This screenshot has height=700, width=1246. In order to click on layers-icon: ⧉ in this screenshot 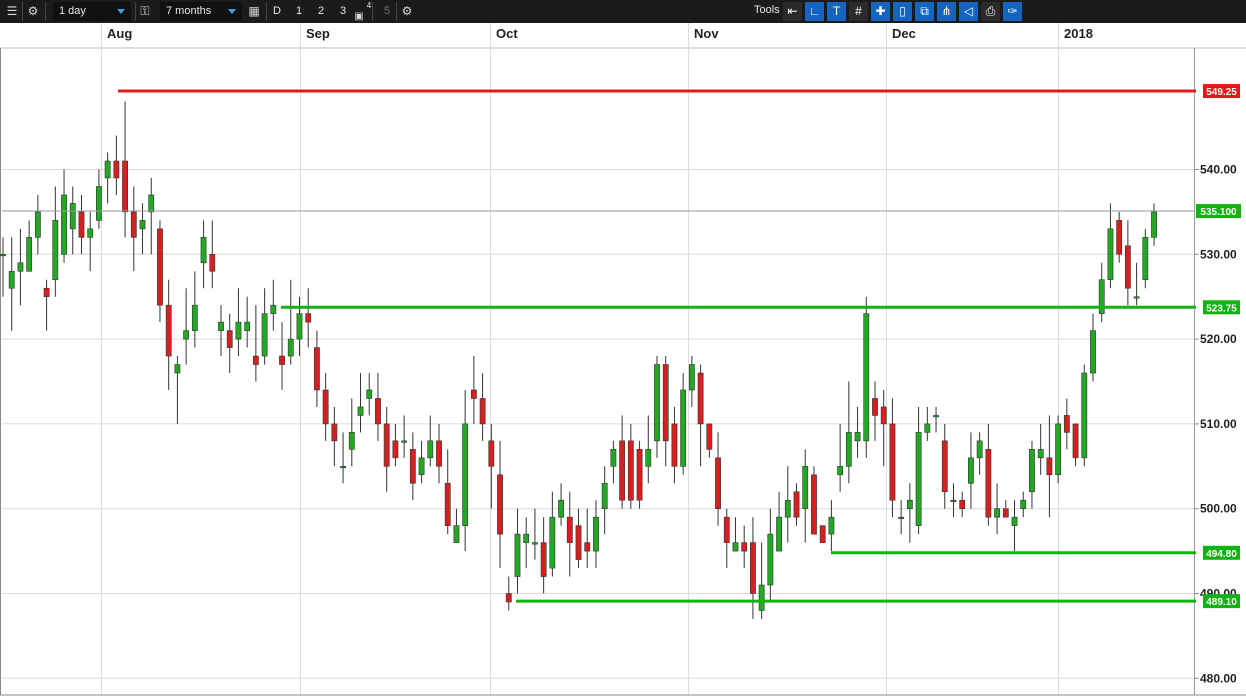, I will do `click(924, 11)`.